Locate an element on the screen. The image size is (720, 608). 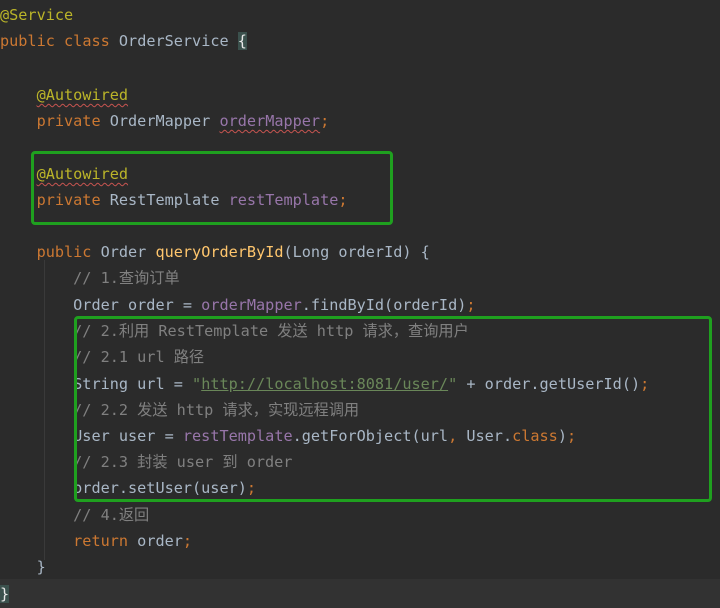
code-line-7: @Autowired is located at coordinates (360, 174).